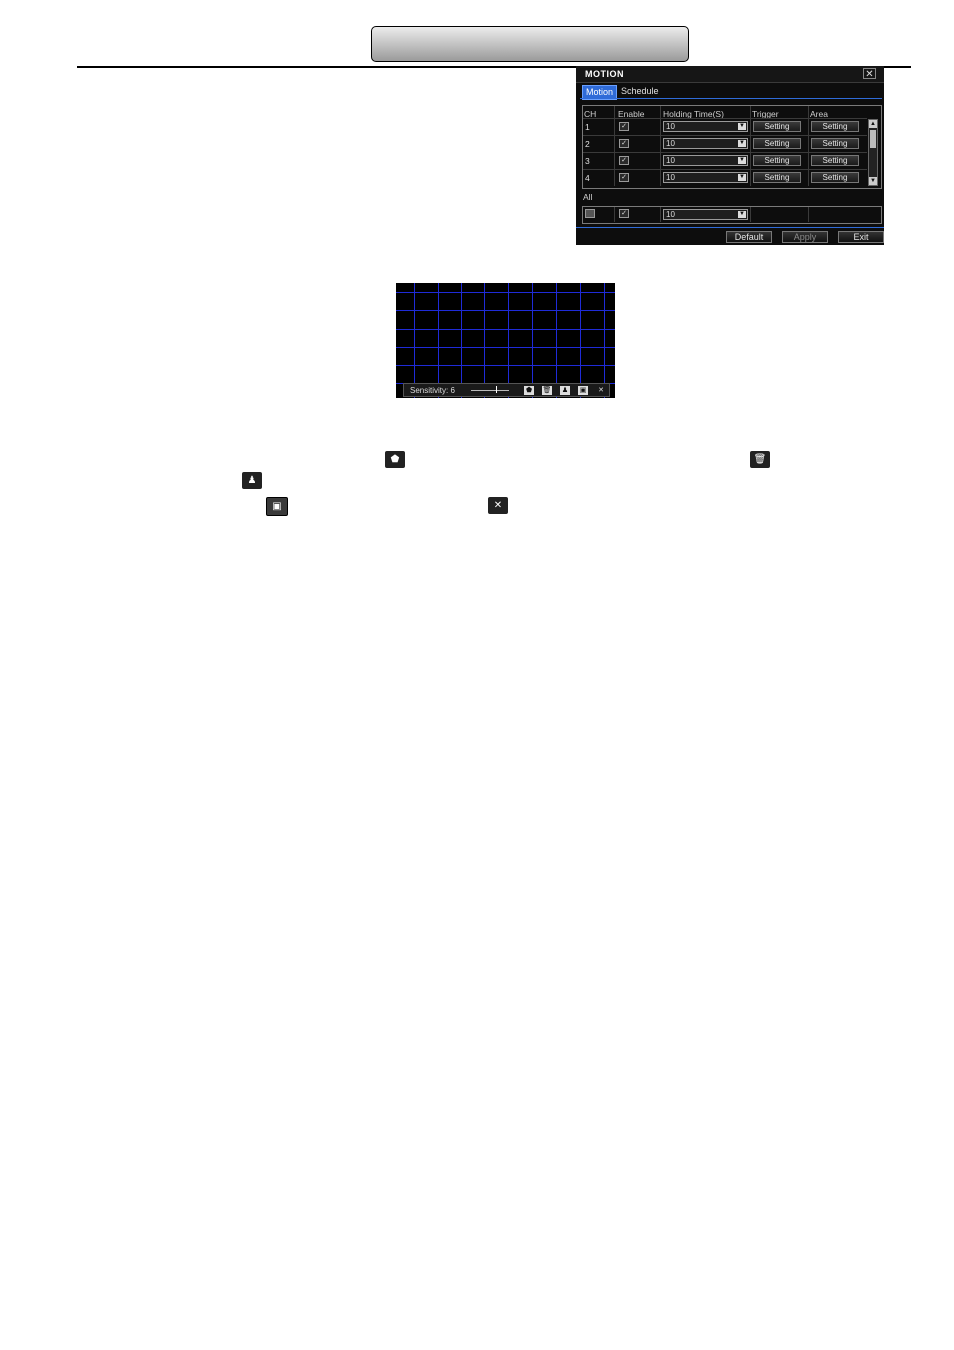  Describe the element at coordinates (705, 214) in the screenshot. I see `all-holding-time-select: 10 ▼` at that location.